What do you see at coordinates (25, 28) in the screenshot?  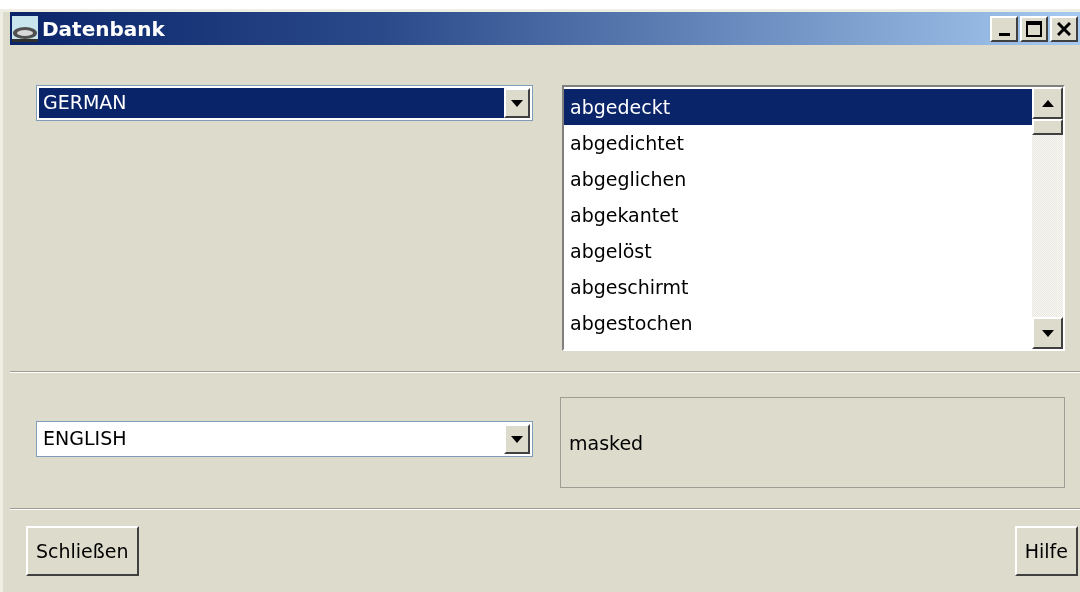 I see `app-logo-icon` at bounding box center [25, 28].